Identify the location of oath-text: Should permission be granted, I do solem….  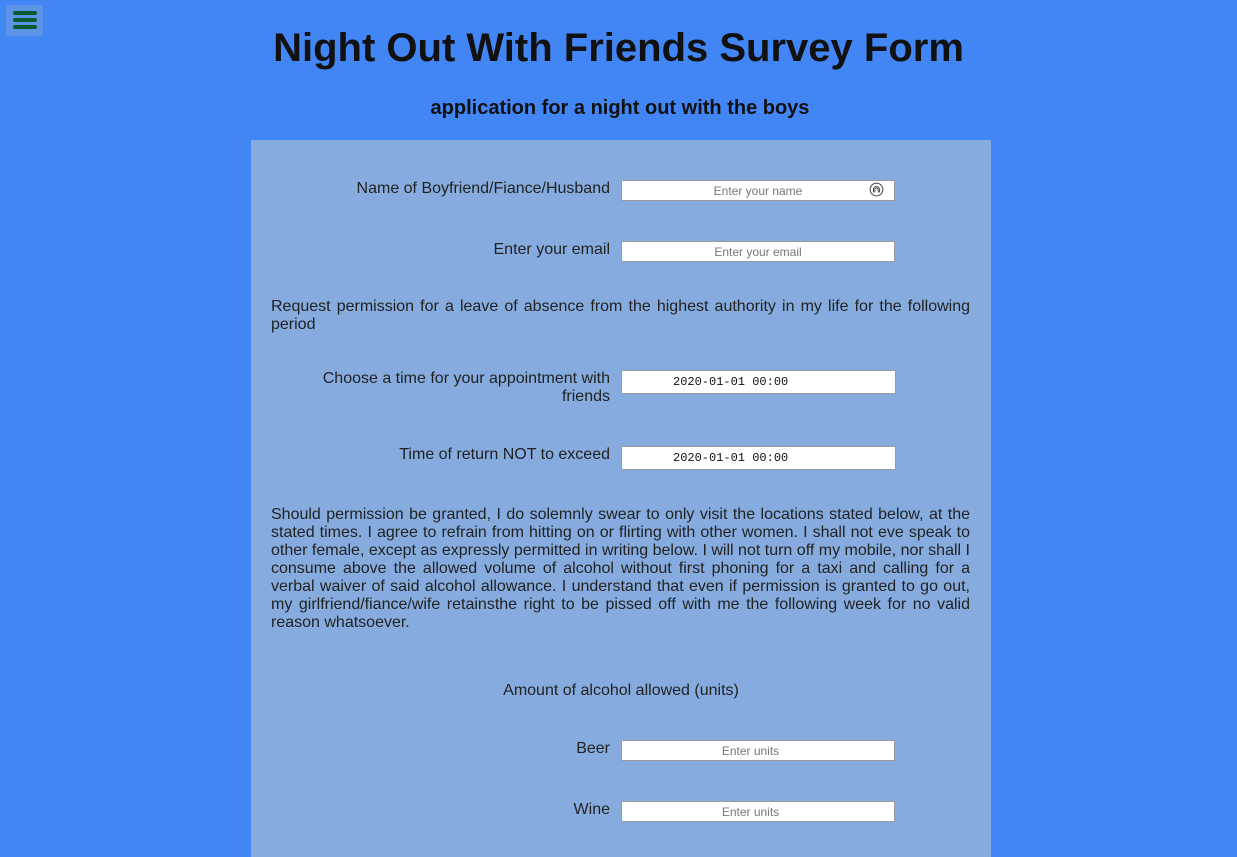
(620, 568).